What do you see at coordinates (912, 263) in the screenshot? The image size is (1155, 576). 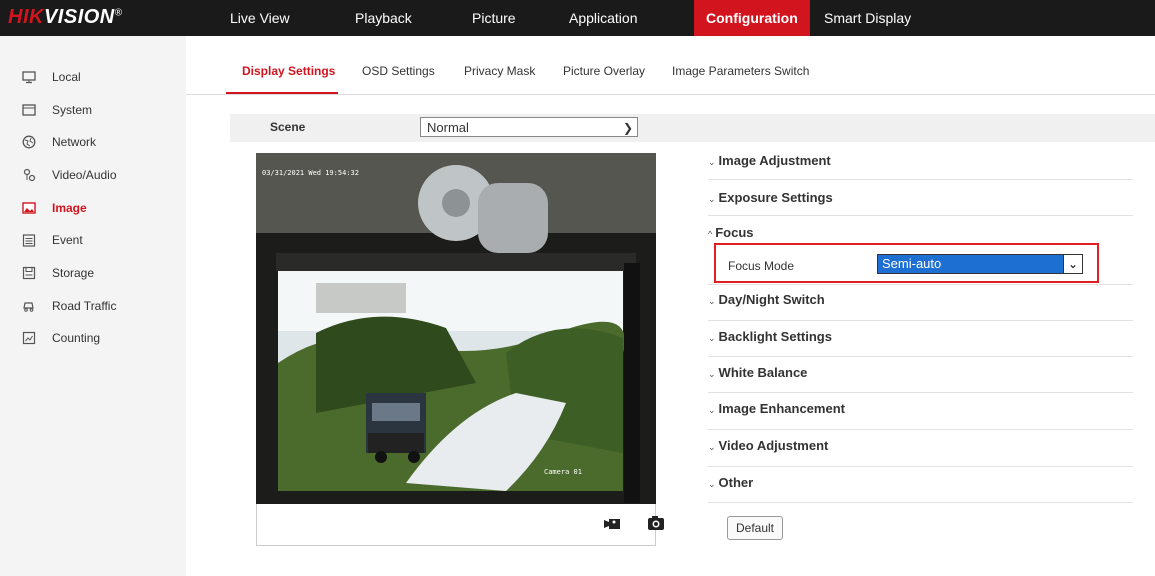 I see `focus-mode-select-value: Semi-auto` at bounding box center [912, 263].